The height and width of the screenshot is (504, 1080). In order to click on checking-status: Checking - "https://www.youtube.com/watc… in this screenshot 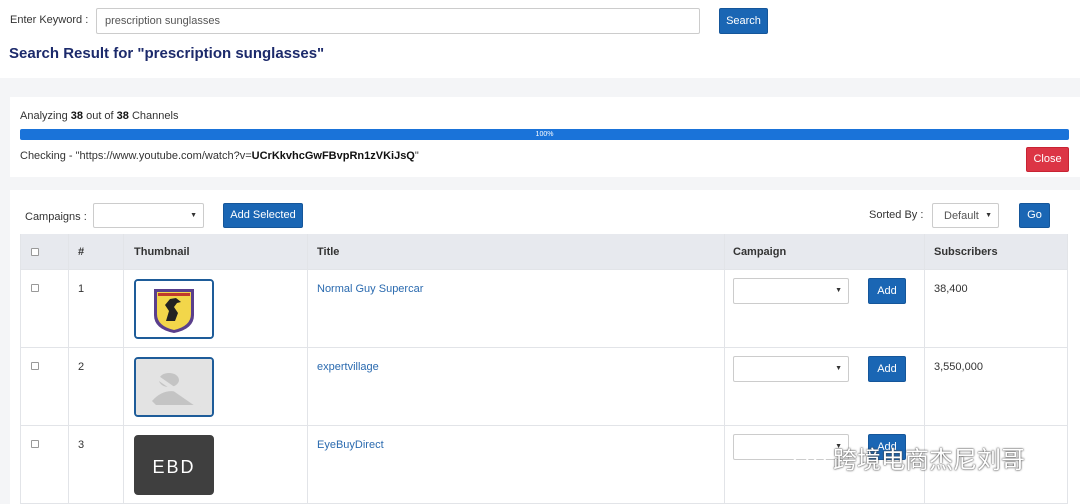, I will do `click(219, 156)`.